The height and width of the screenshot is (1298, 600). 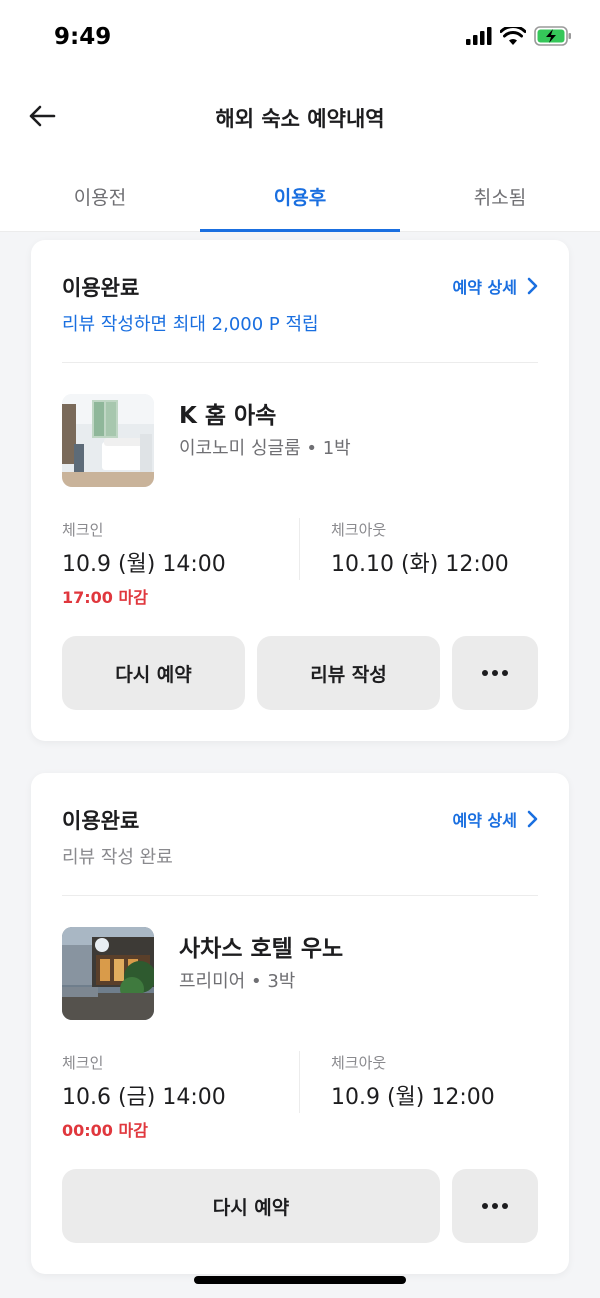 What do you see at coordinates (300, 230) in the screenshot?
I see `active-tab-indicator` at bounding box center [300, 230].